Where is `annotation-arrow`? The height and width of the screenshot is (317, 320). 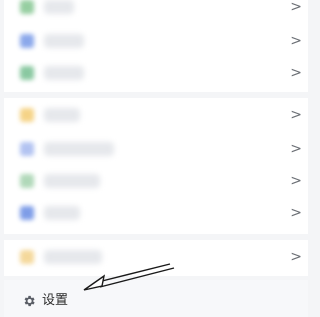
annotation-arrow is located at coordinates (129, 277).